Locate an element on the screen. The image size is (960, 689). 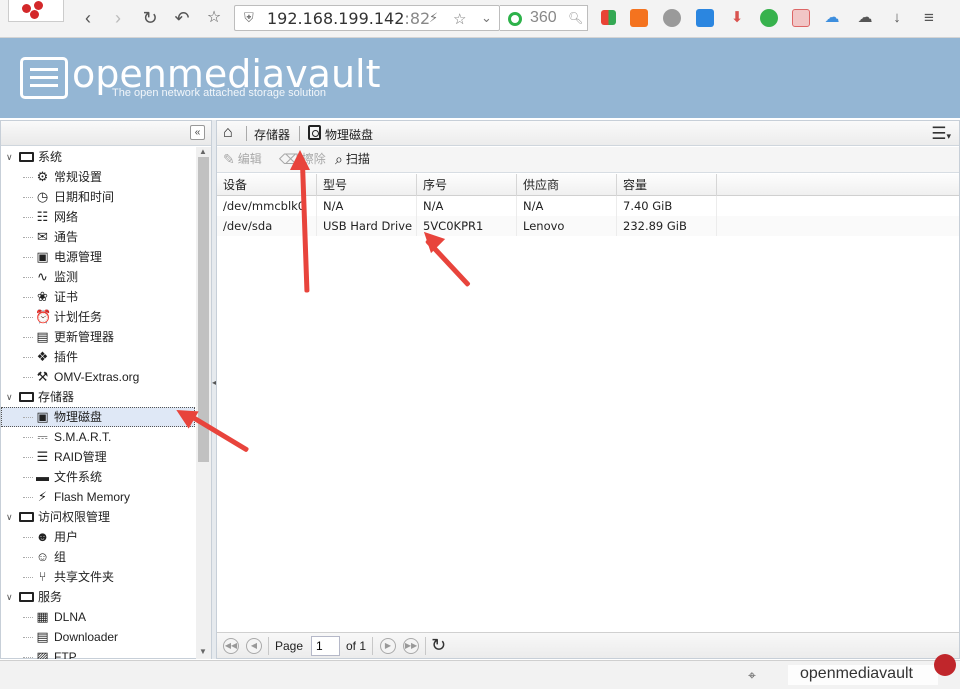
sidebar-item-monitoring: ∿ 监测 is located at coordinates (98, 277).